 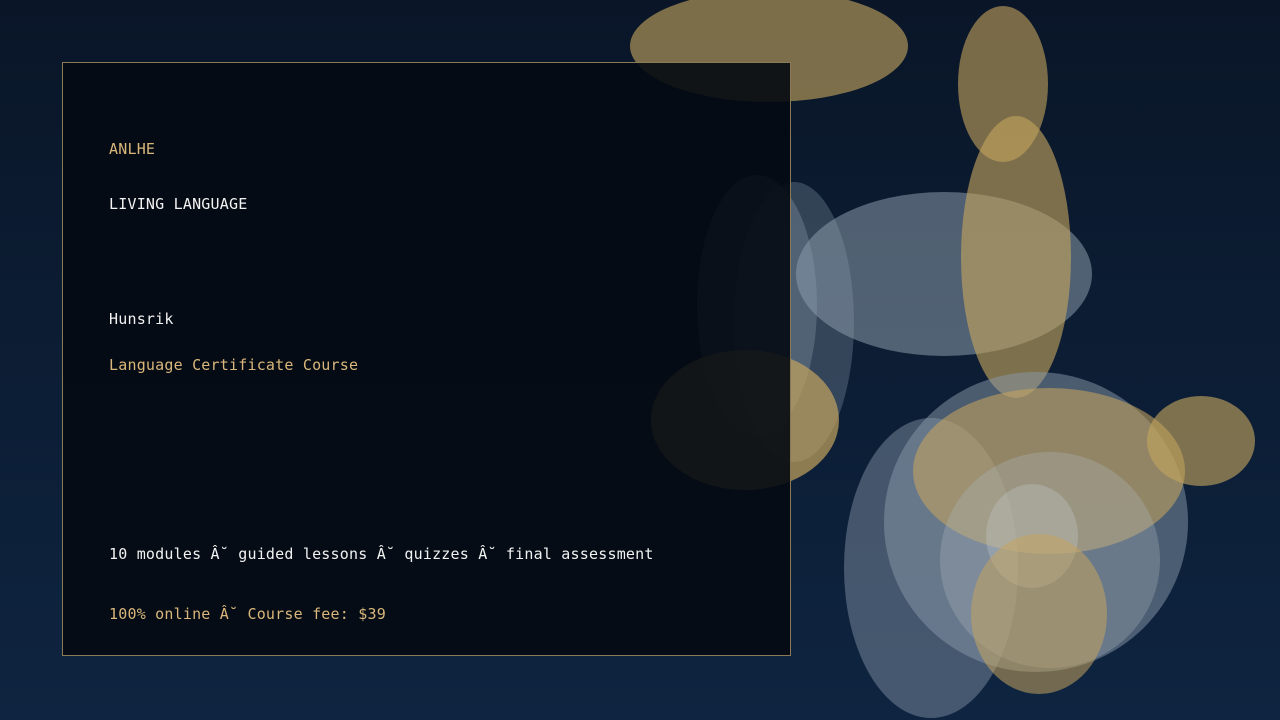 What do you see at coordinates (178, 204) in the screenshot?
I see `brand-tagline: LIVING LANGUAGE` at bounding box center [178, 204].